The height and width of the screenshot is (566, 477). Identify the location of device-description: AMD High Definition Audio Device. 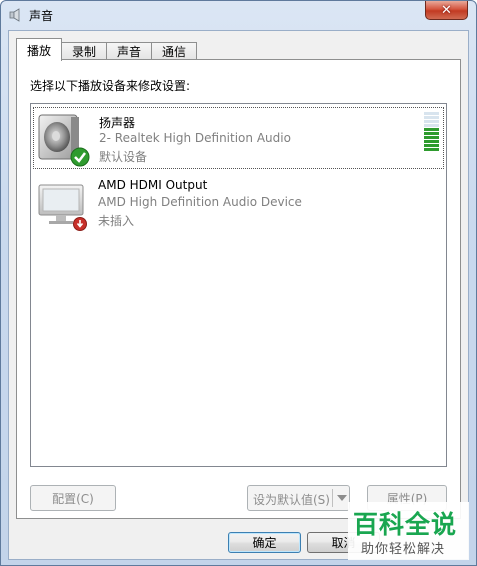
(200, 202).